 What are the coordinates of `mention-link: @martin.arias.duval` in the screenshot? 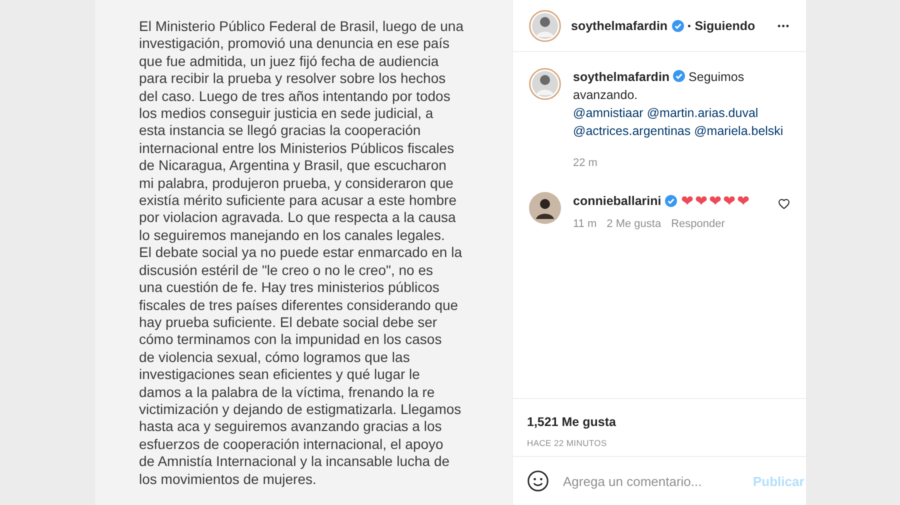 It's located at (702, 113).